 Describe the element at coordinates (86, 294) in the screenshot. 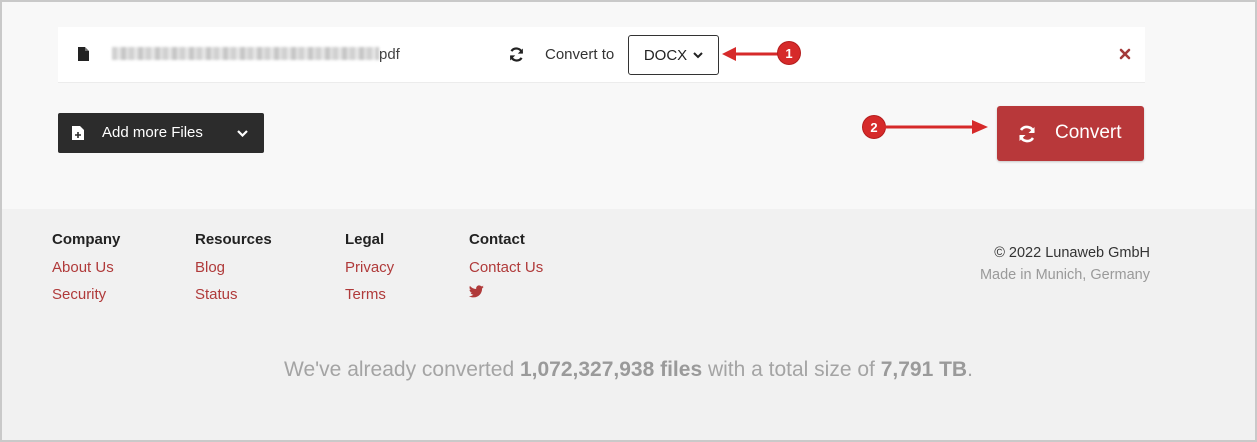

I see `footer-link-security: Security` at that location.